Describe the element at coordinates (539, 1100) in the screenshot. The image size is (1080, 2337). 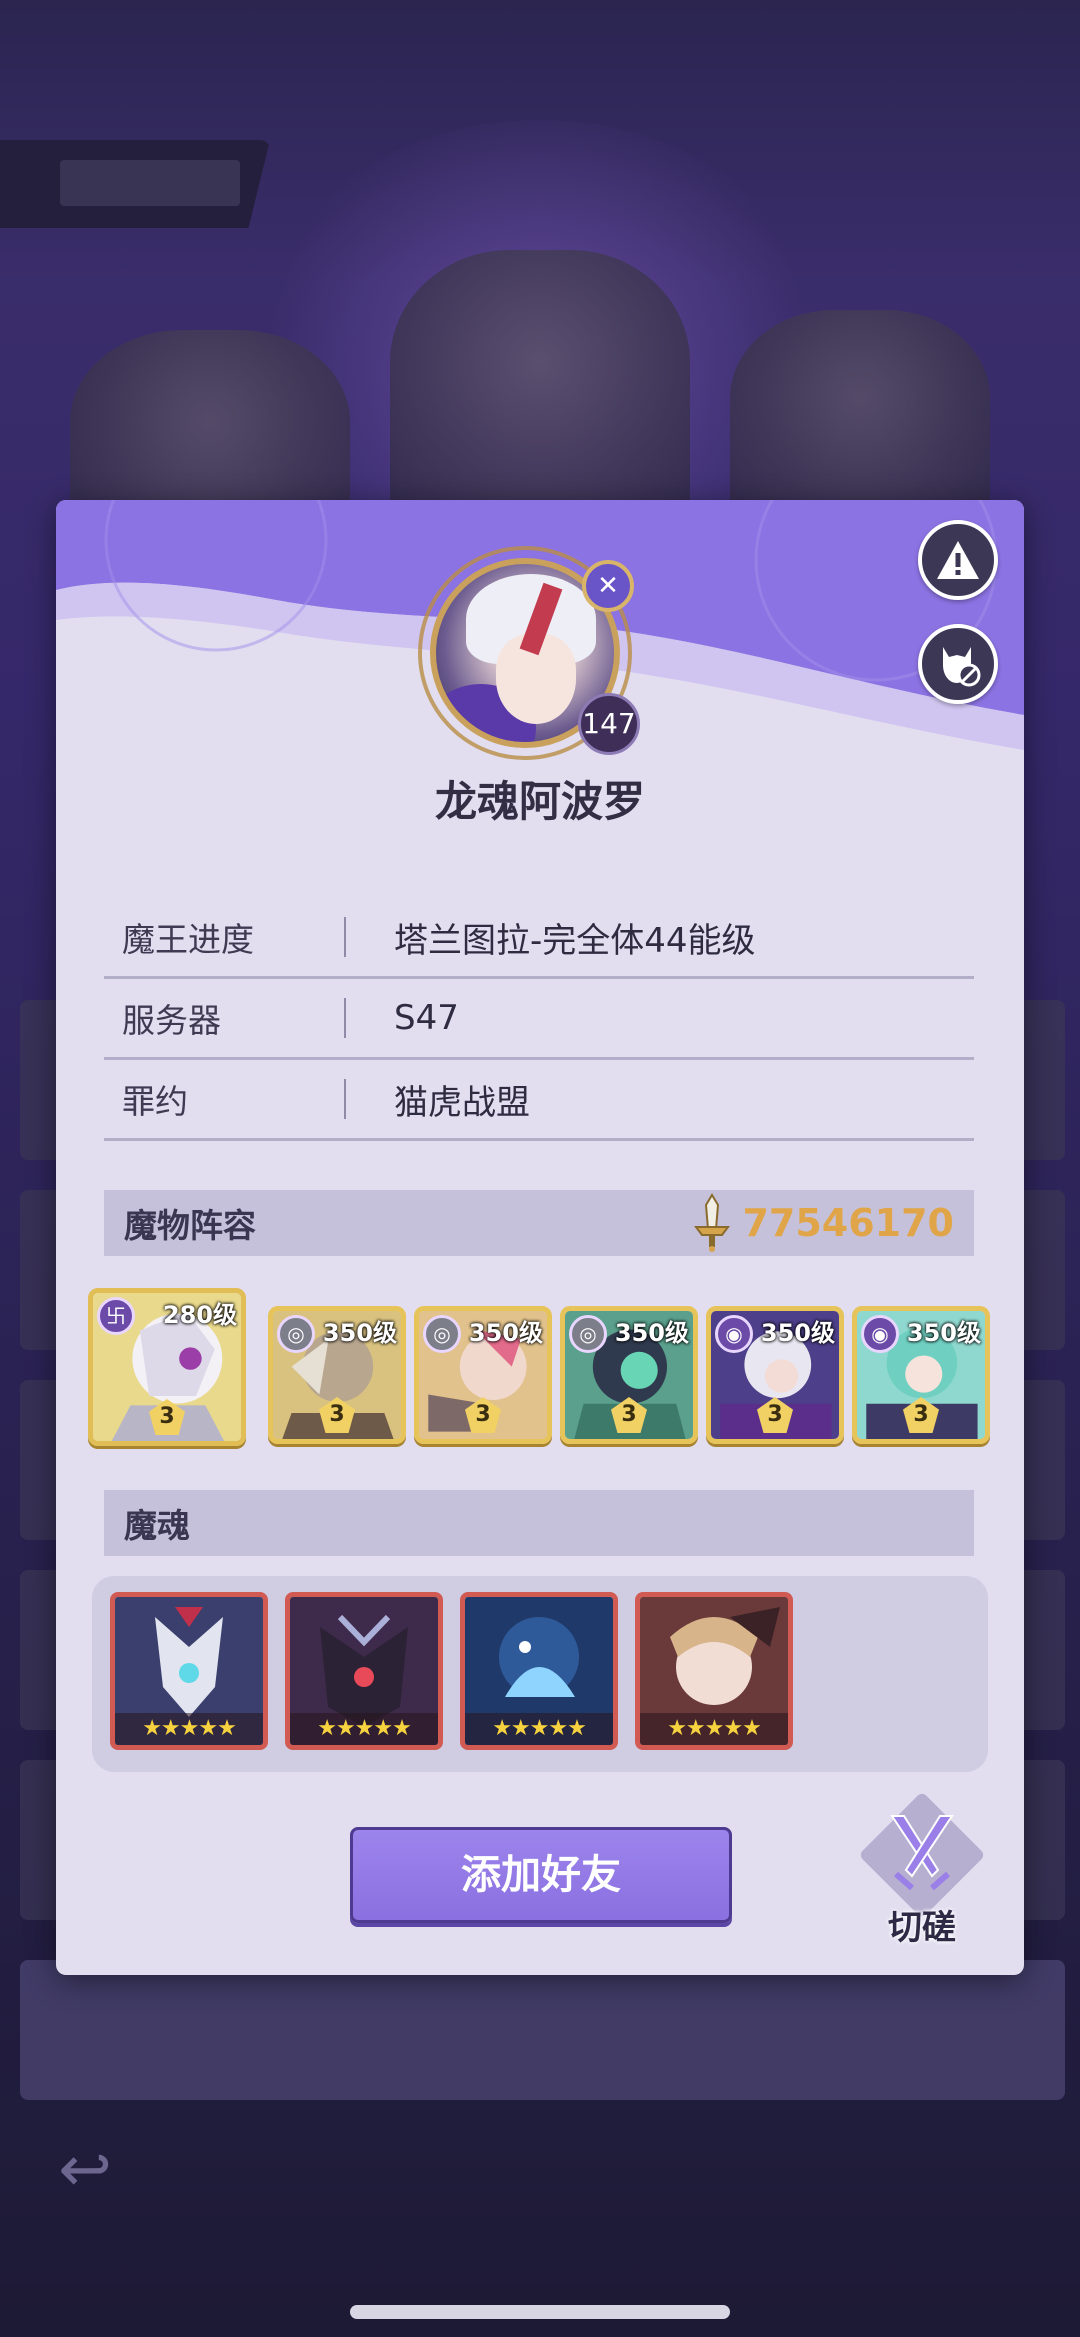
I see `info-row-guild: 罪约 猫虎战盟` at that location.